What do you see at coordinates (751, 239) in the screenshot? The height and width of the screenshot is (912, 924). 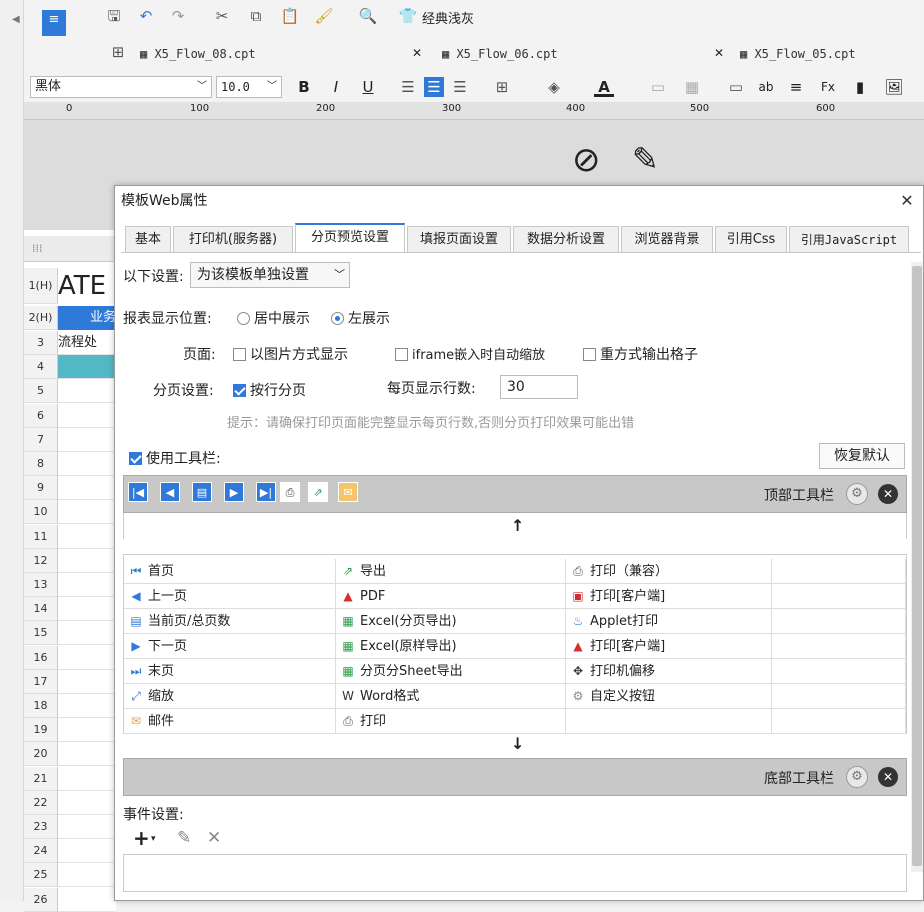 I see `tab-css: 引用Css` at bounding box center [751, 239].